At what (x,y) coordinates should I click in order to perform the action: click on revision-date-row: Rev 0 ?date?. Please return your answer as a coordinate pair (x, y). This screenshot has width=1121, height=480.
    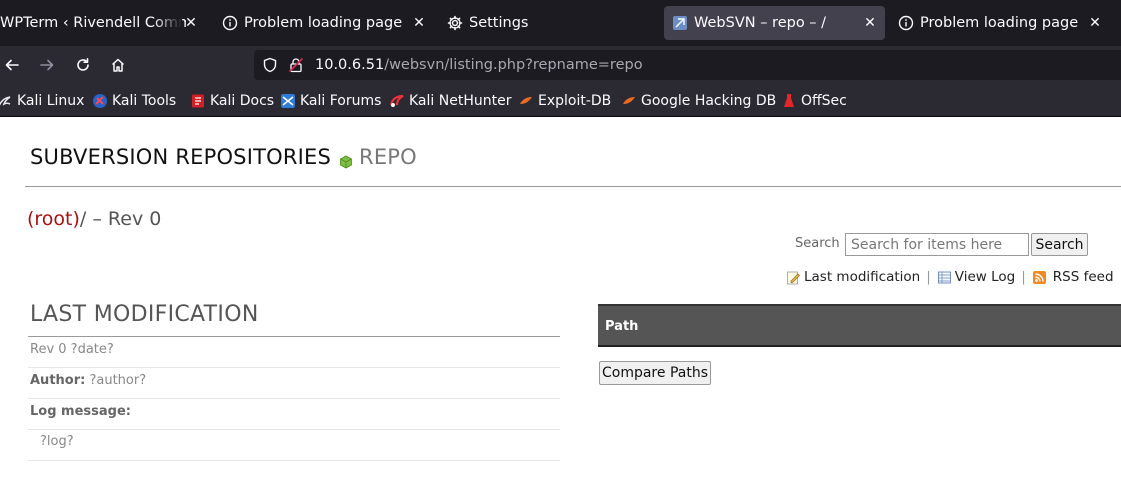
    Looking at the image, I should click on (294, 355).